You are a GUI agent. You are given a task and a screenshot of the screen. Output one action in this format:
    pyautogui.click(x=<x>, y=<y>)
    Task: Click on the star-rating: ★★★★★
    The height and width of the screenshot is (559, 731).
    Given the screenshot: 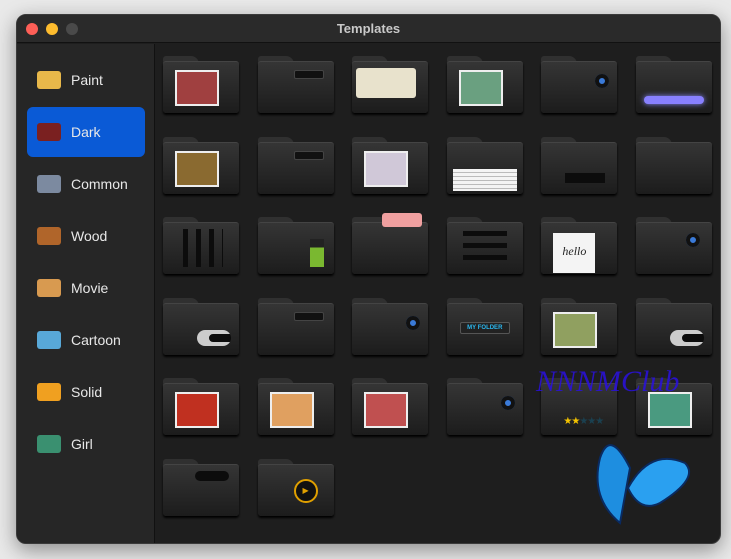 What is the action you would take?
    pyautogui.click(x=583, y=421)
    